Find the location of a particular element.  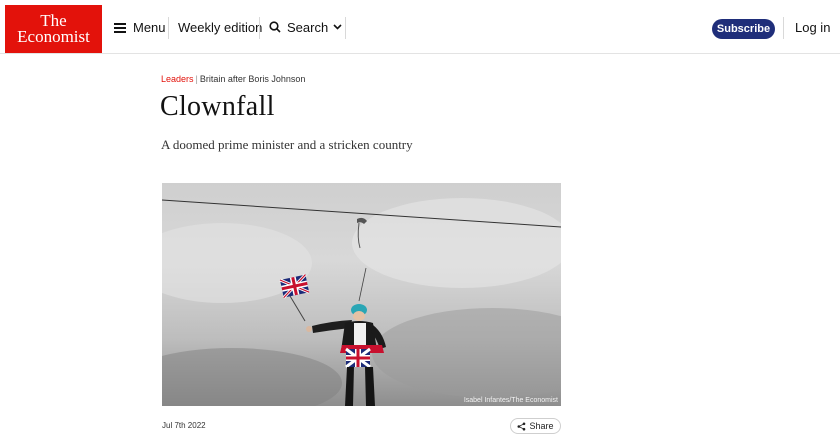

login-link: Log in is located at coordinates (812, 27).